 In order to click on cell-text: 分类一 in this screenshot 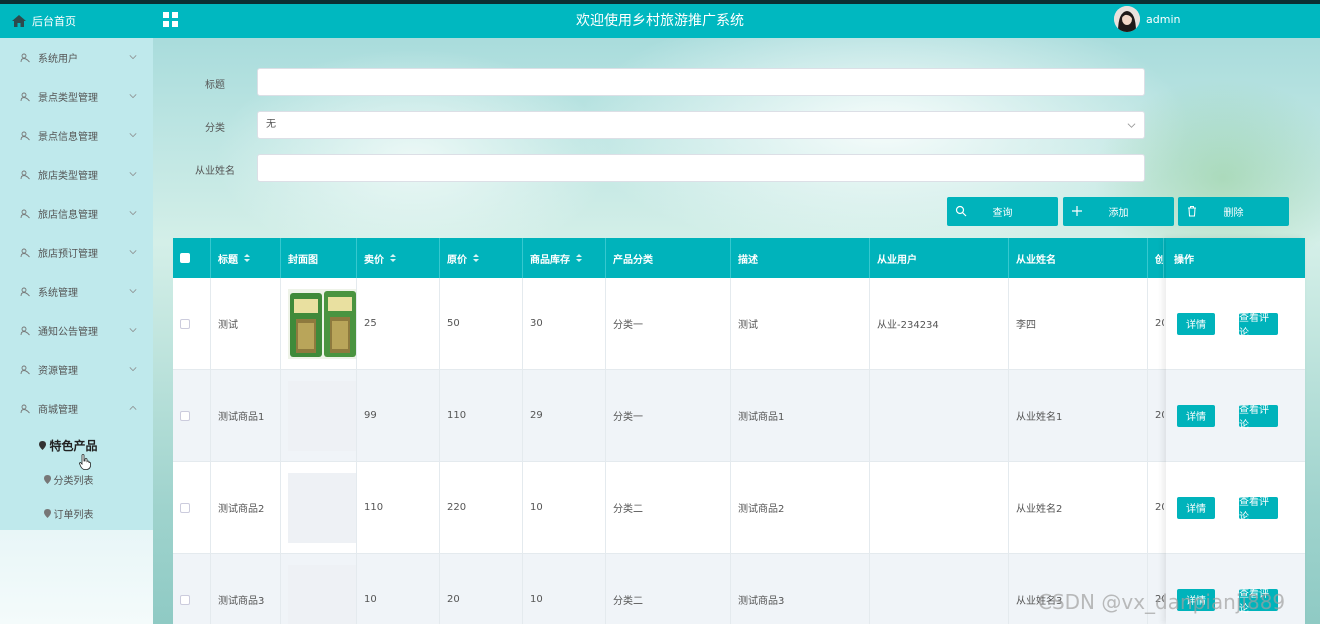, I will do `click(628, 417)`.